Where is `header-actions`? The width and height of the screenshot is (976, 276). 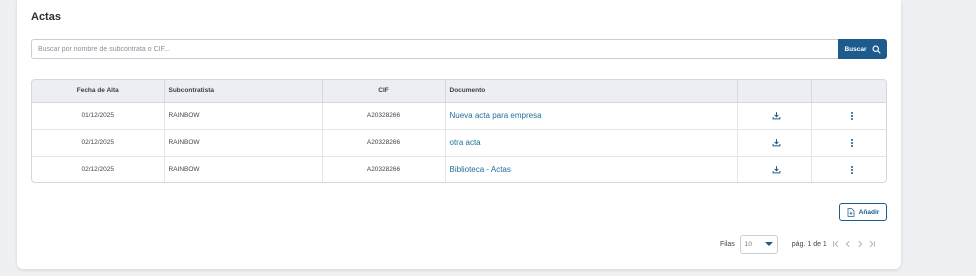 header-actions is located at coordinates (848, 91).